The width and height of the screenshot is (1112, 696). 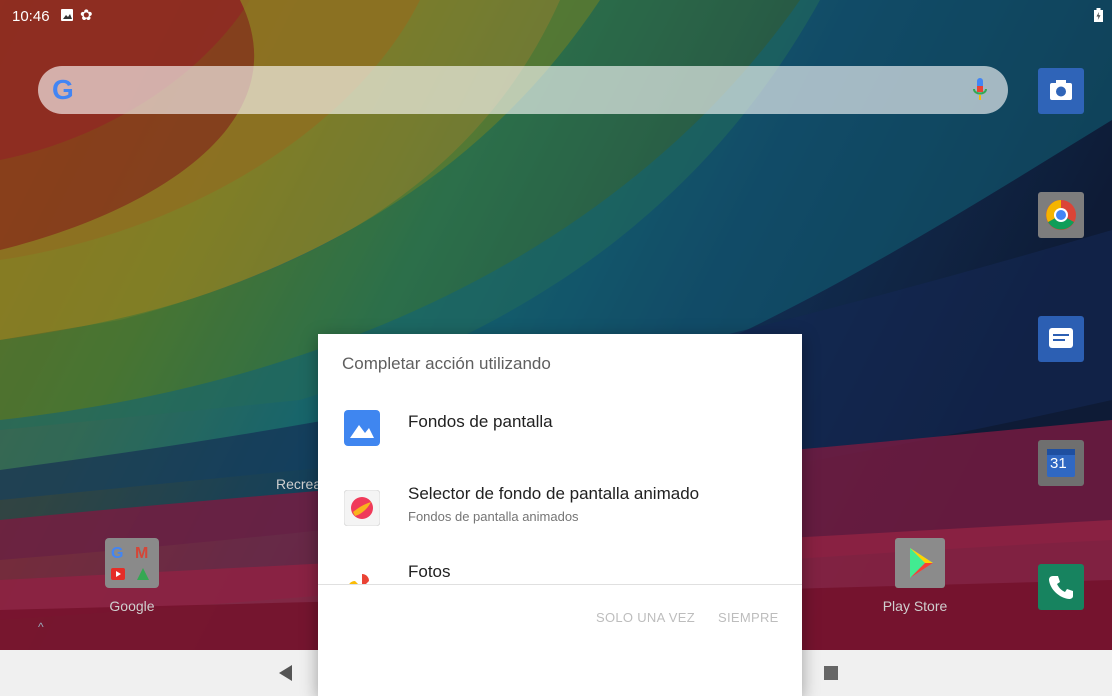 I want to click on settings-gear-icon: ✿, so click(x=86, y=15).